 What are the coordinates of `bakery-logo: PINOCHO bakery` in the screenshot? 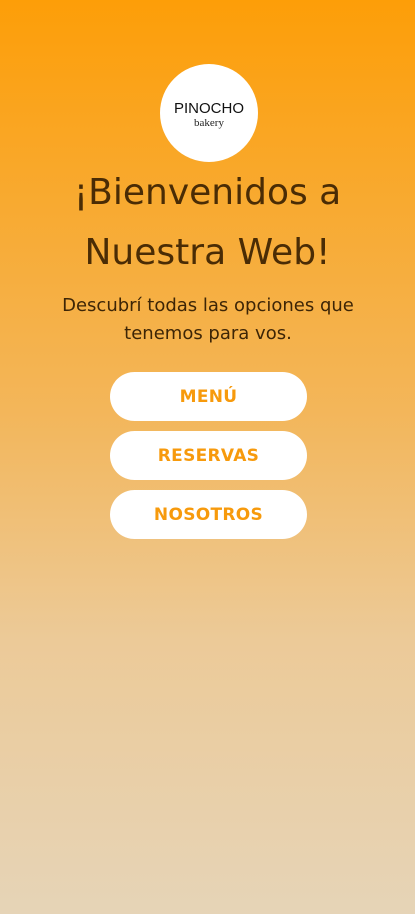 It's located at (209, 113).